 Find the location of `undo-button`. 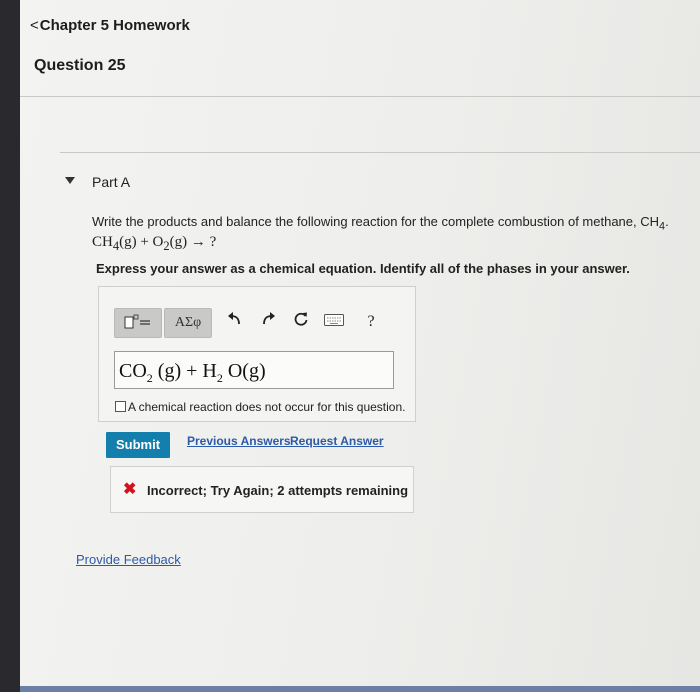

undo-button is located at coordinates (235, 322).